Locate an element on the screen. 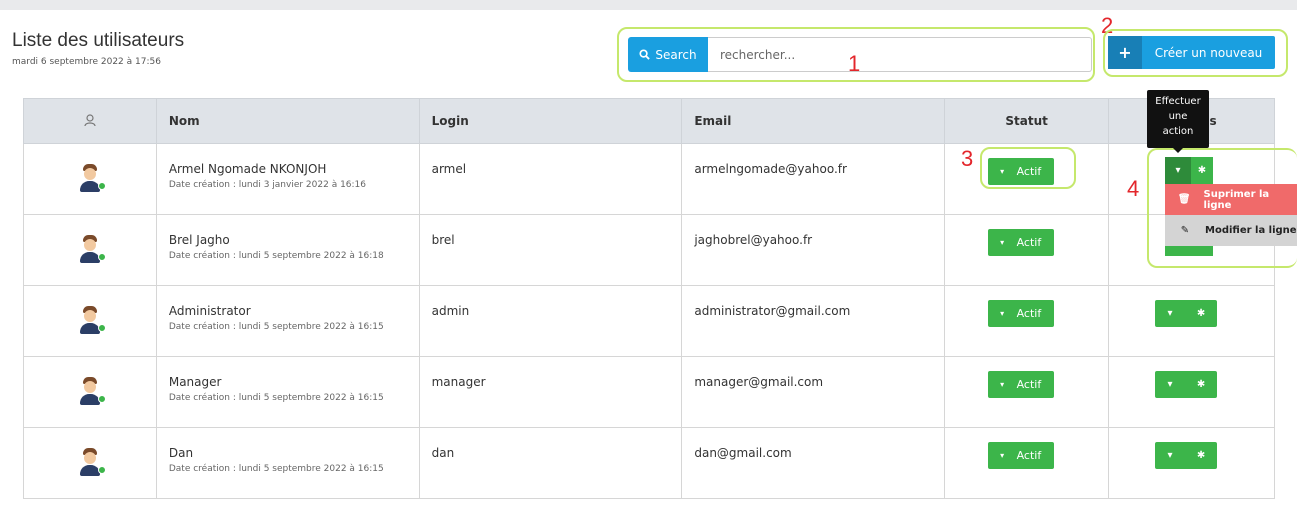 Image resolution: width=1297 pixels, height=513 pixels. search-button: Search is located at coordinates (668, 54).